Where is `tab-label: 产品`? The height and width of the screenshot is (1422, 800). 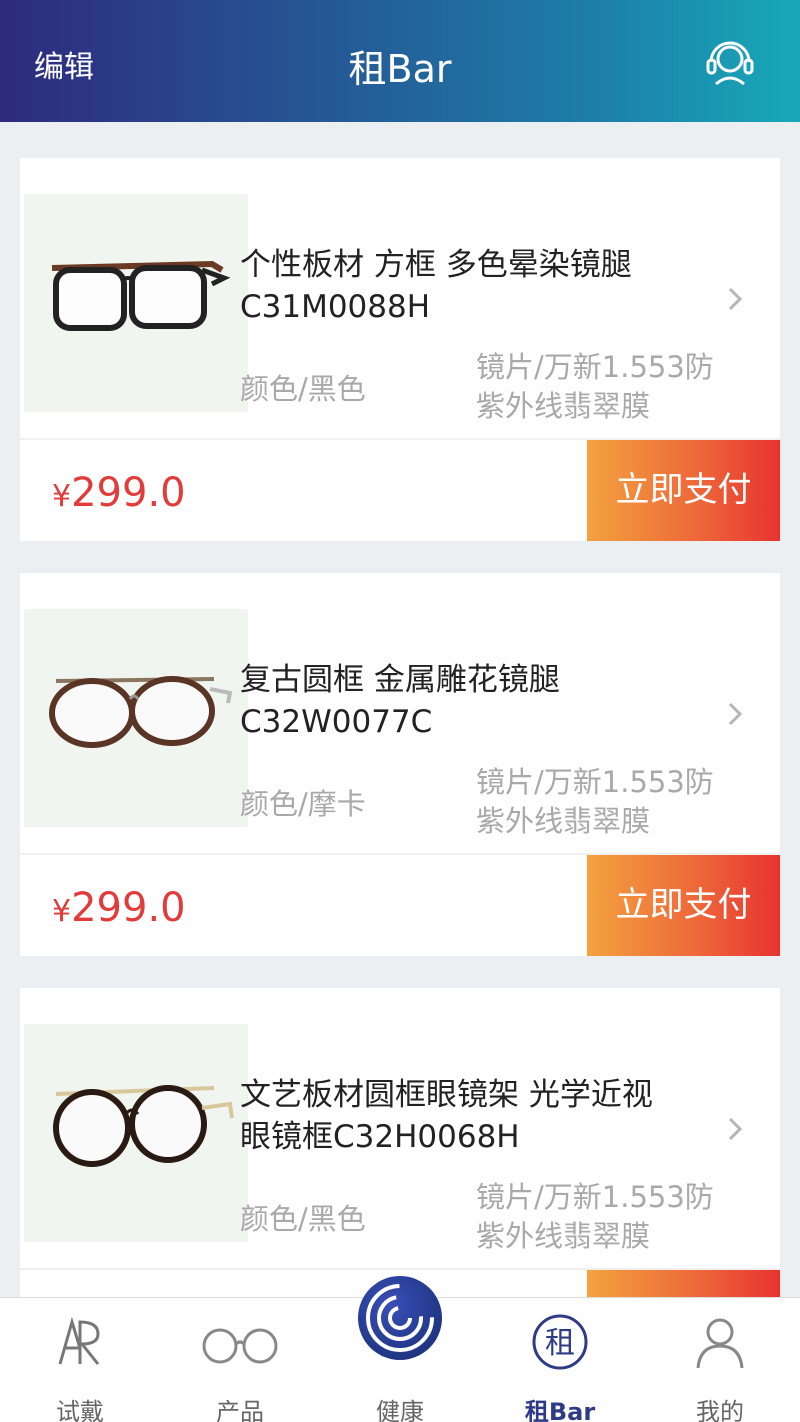 tab-label: 产品 is located at coordinates (240, 1410).